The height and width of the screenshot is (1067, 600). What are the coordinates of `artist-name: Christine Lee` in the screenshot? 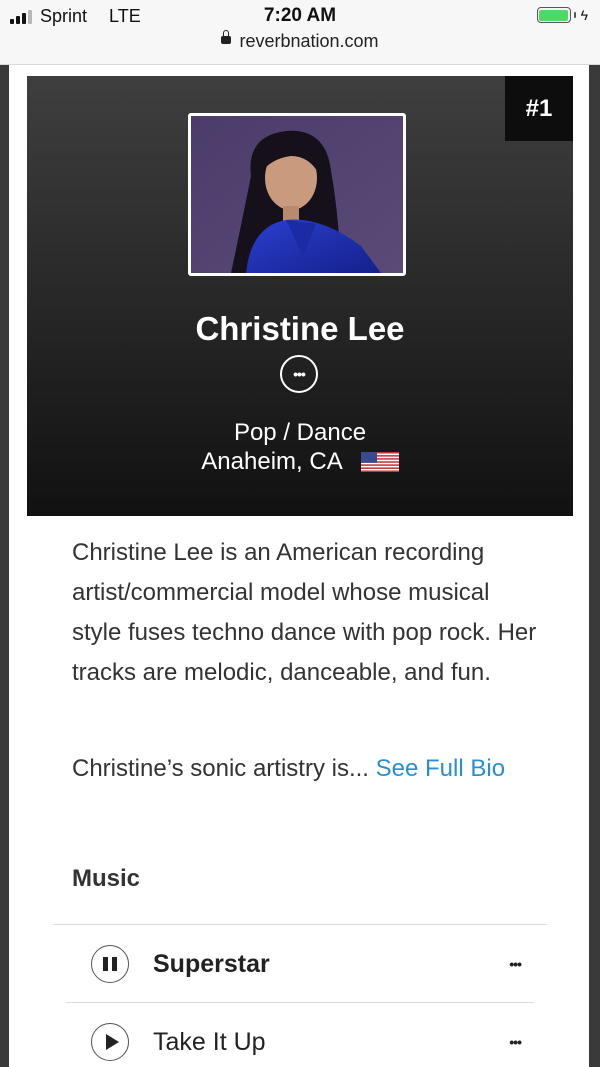 It's located at (300, 328).